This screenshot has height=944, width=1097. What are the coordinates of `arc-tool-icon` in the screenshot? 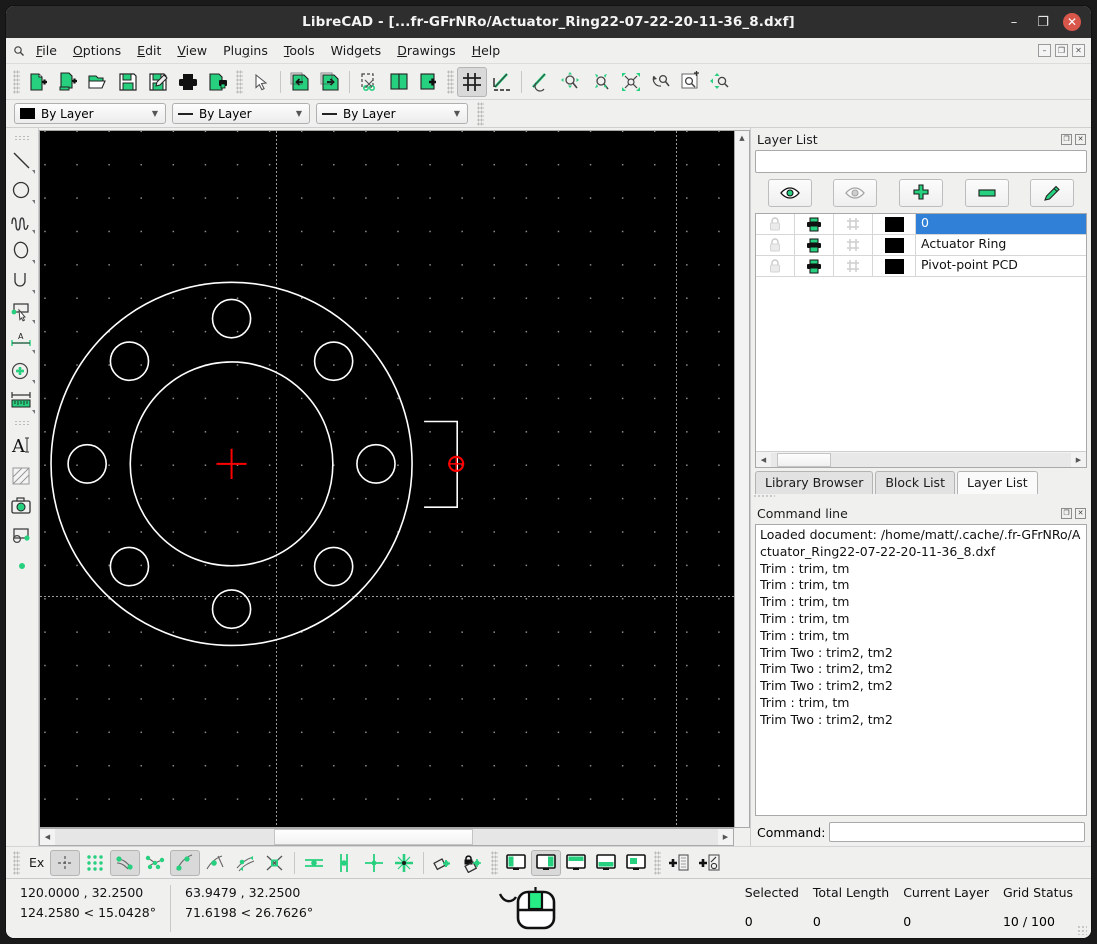 It's located at (22, 281).